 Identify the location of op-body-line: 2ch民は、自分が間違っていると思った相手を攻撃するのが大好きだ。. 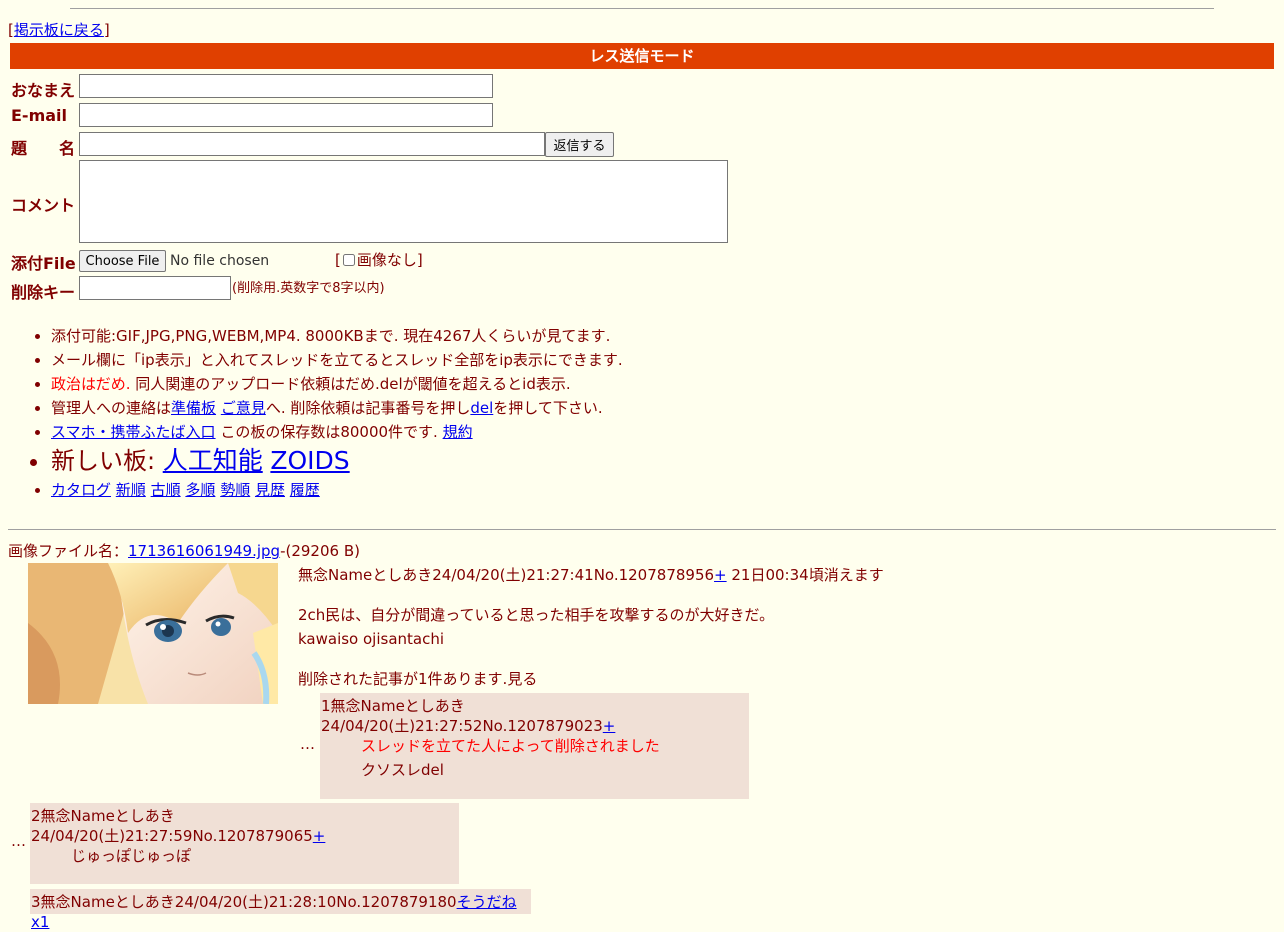
(536, 615).